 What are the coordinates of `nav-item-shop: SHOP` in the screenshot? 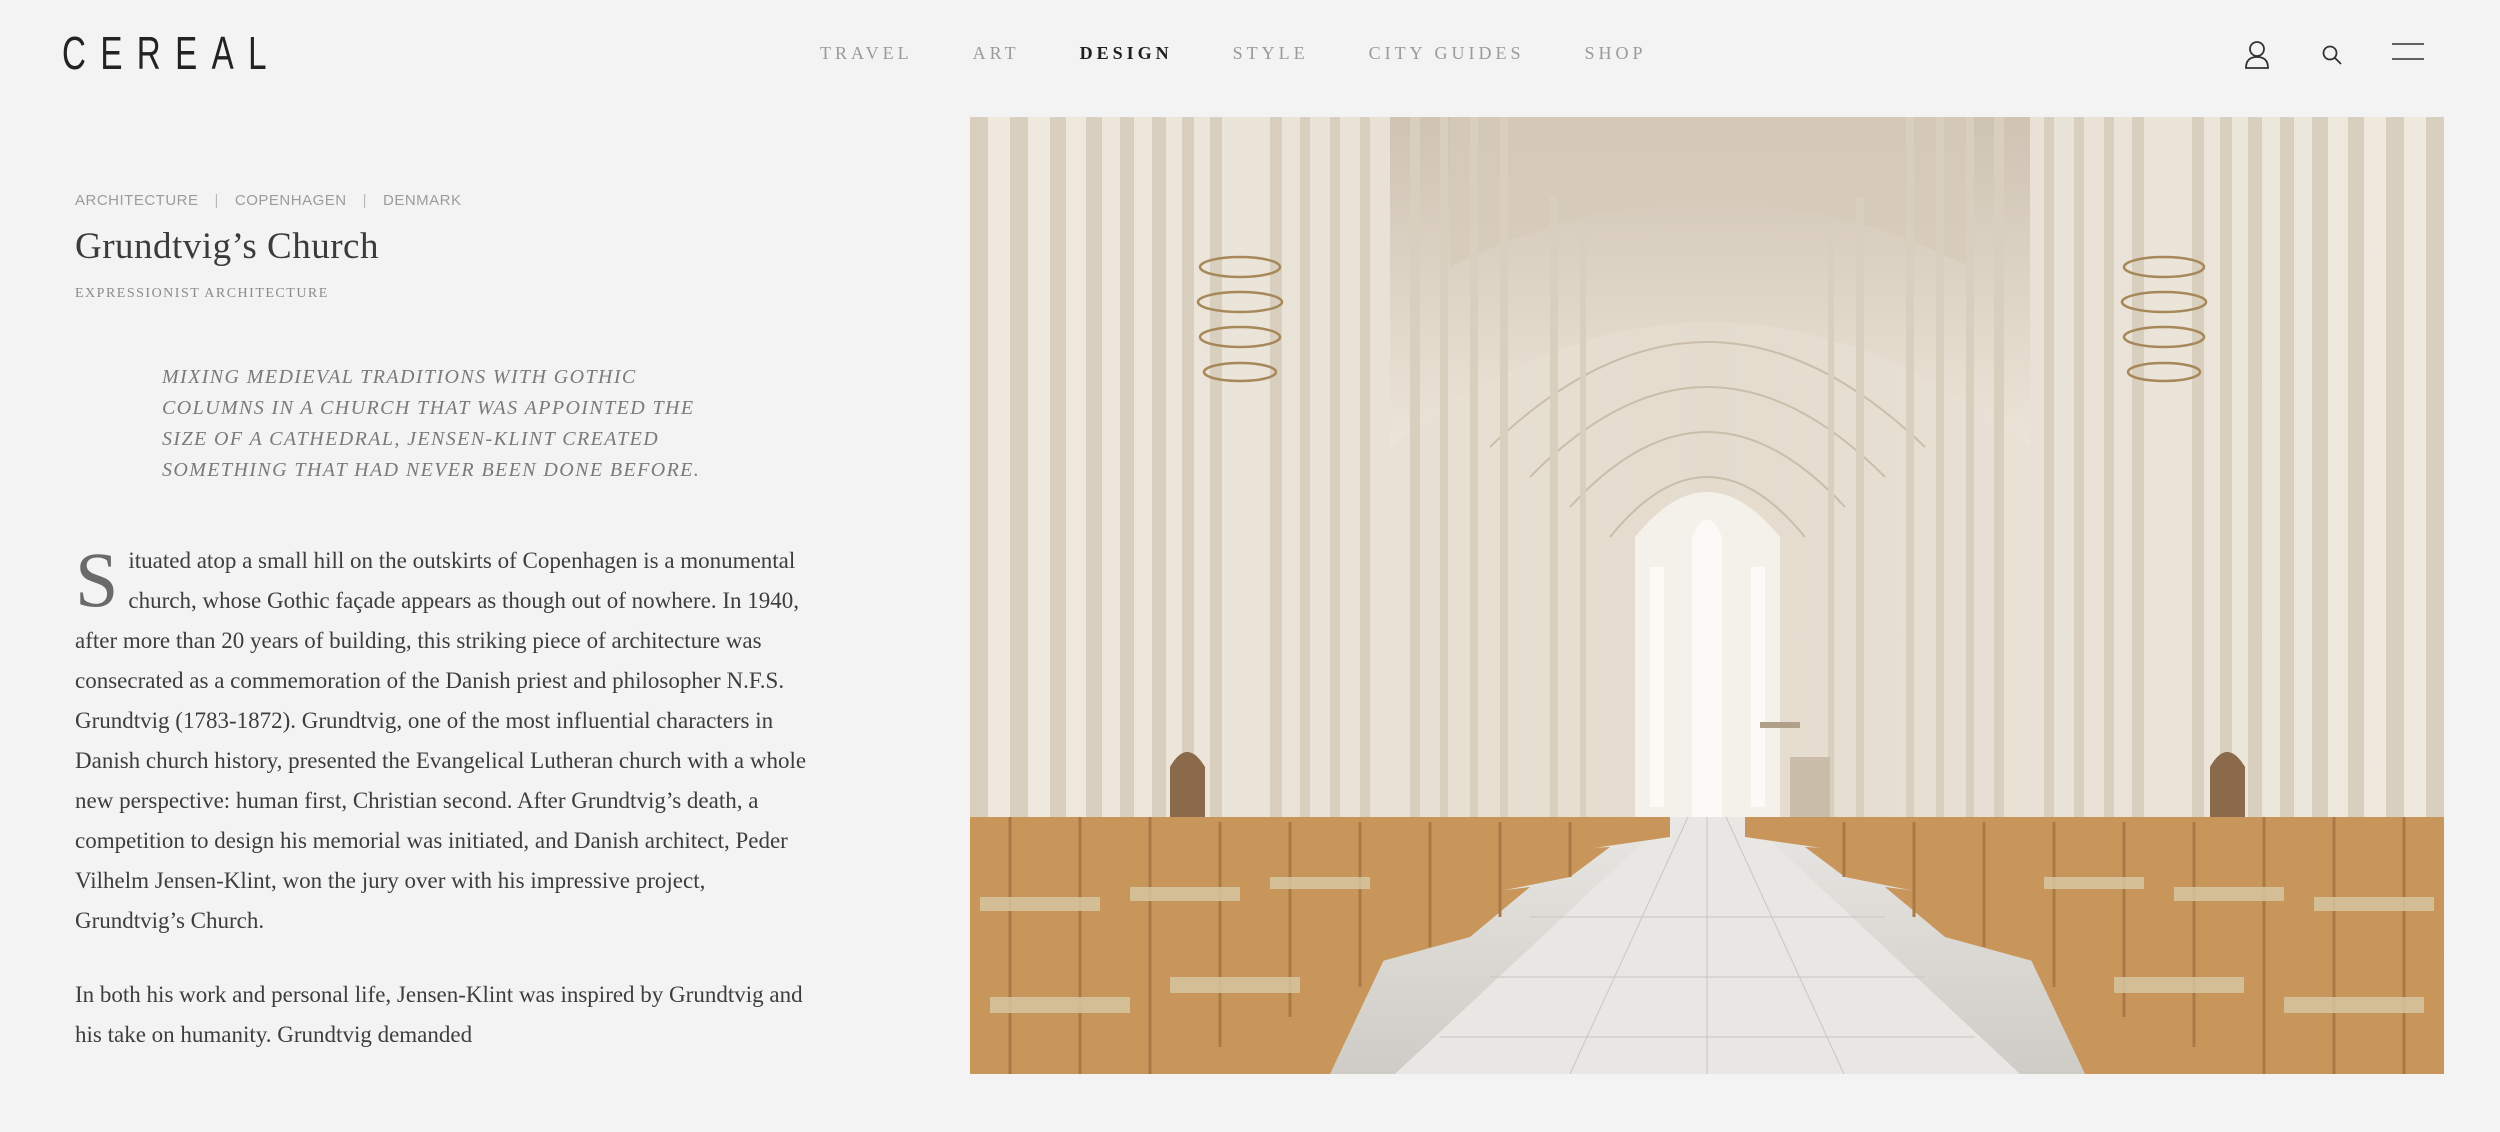 It's located at (1615, 53).